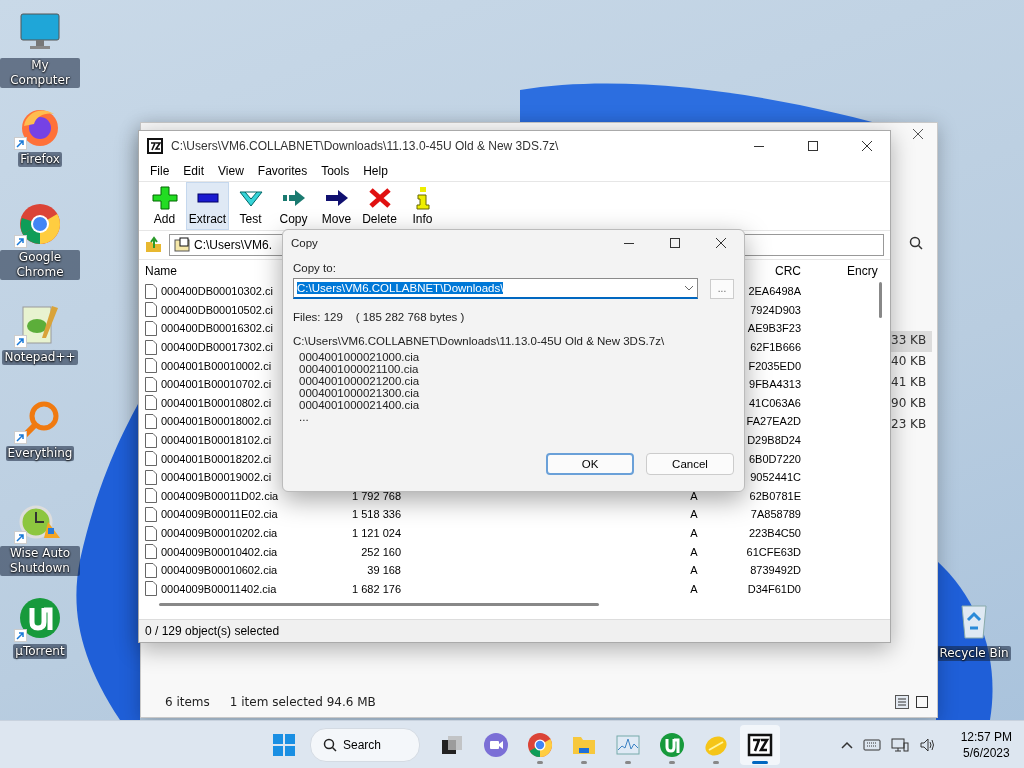 This screenshot has height=768, width=1024. I want to click on desktop-icon-label: My Computer, so click(40, 73).